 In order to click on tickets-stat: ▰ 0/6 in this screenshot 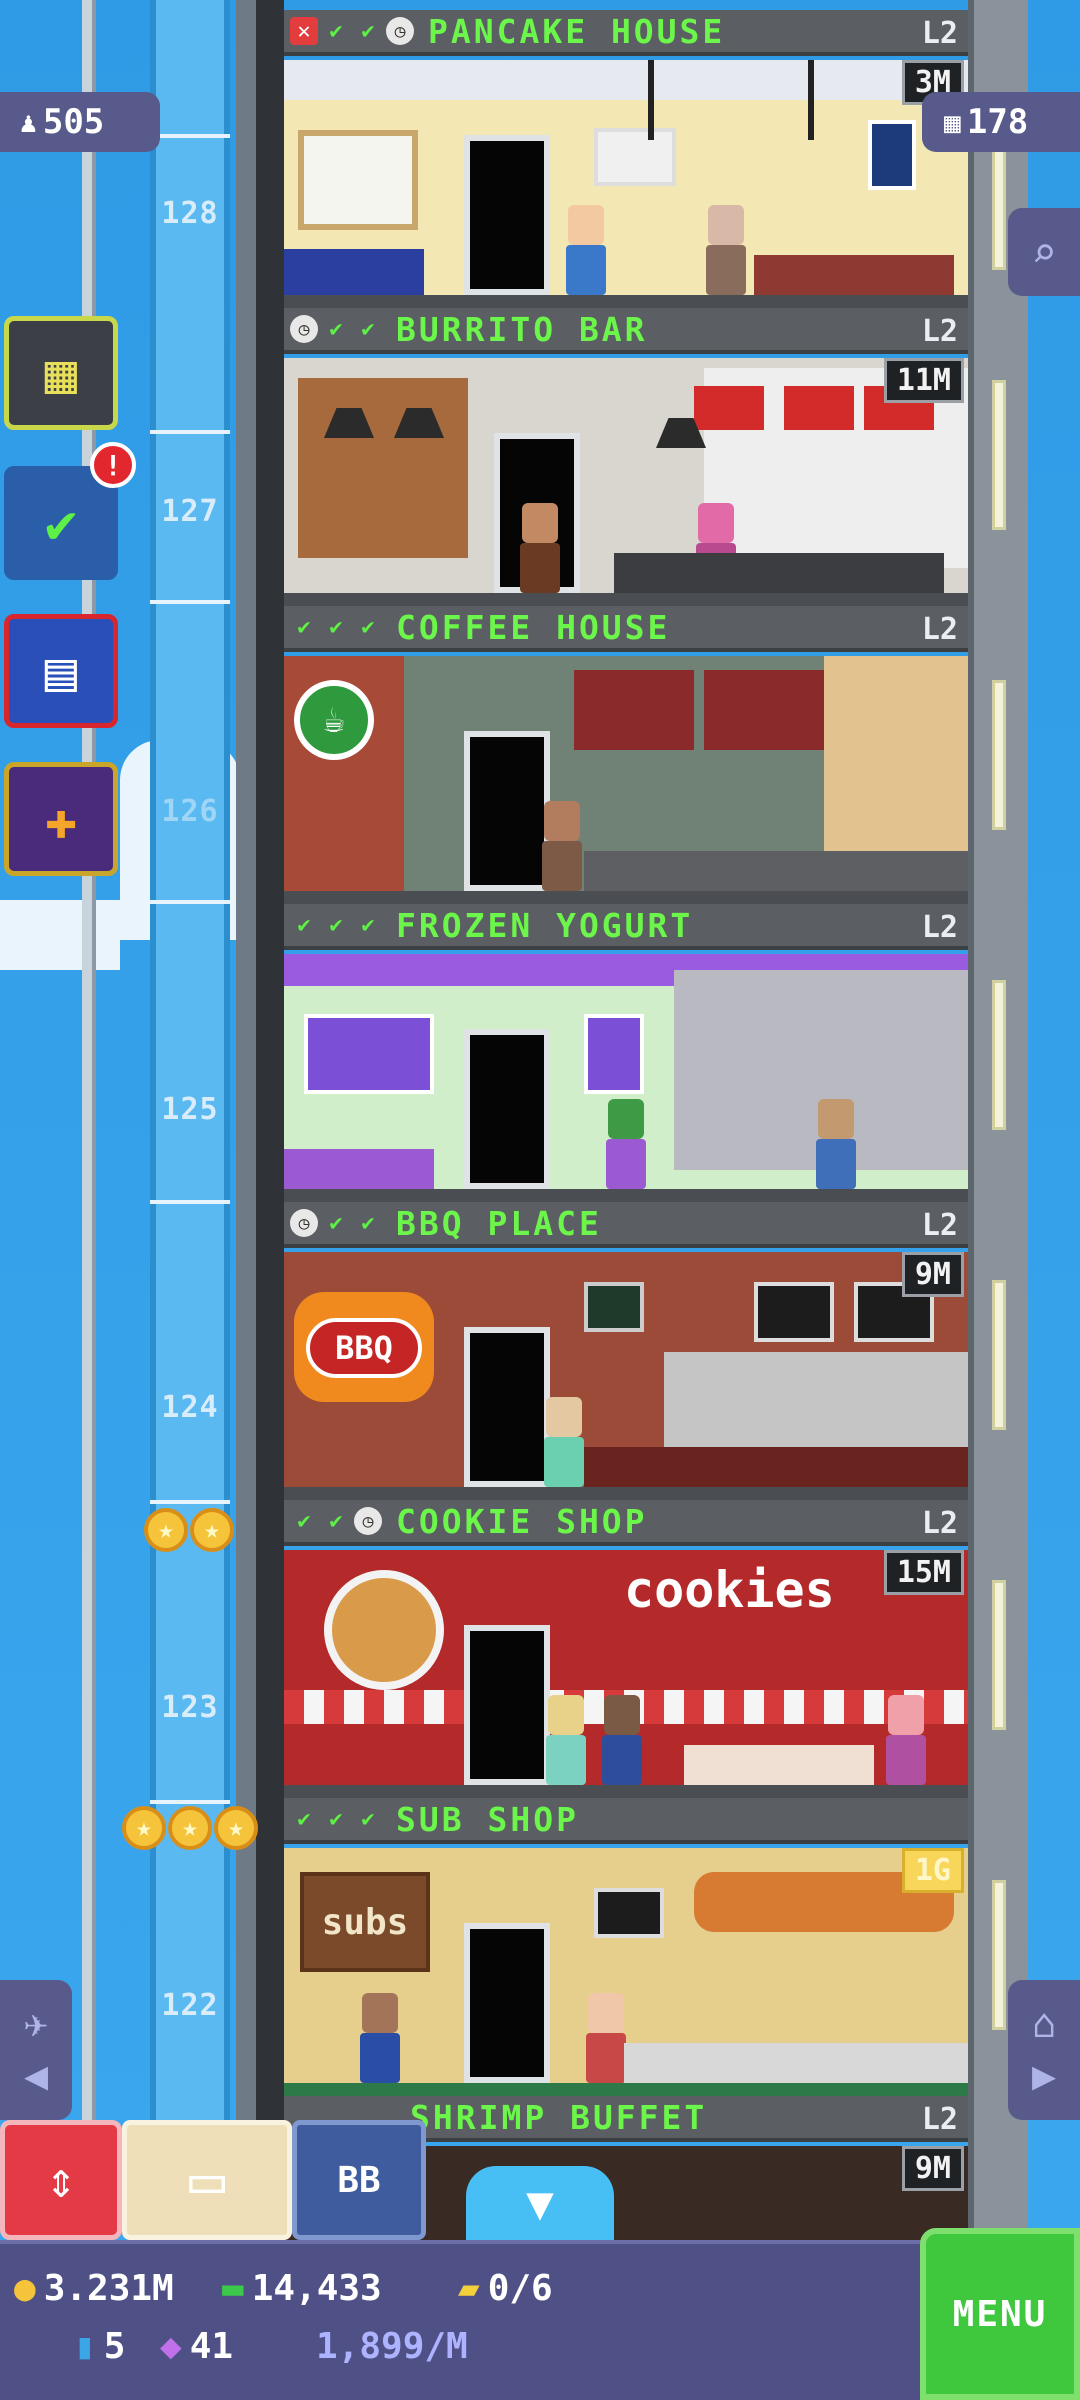, I will do `click(505, 2288)`.